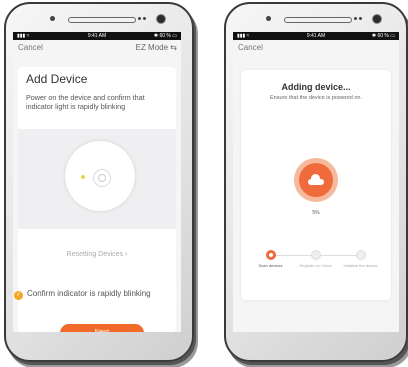  What do you see at coordinates (156, 47) in the screenshot?
I see `ez-mode-toggle: EZ Mode ⇆` at bounding box center [156, 47].